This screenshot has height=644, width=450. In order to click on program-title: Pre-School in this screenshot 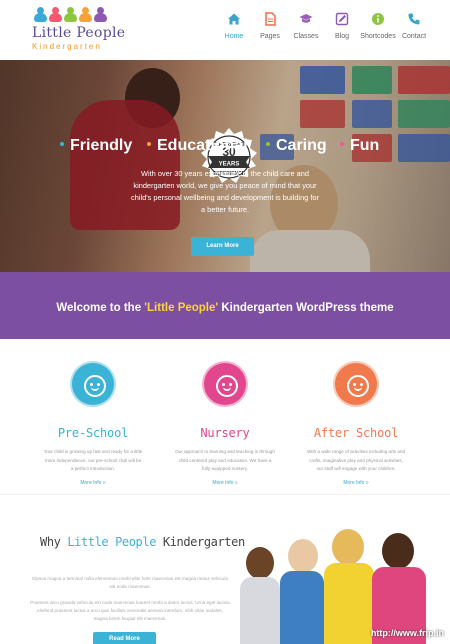, I will do `click(93, 433)`.